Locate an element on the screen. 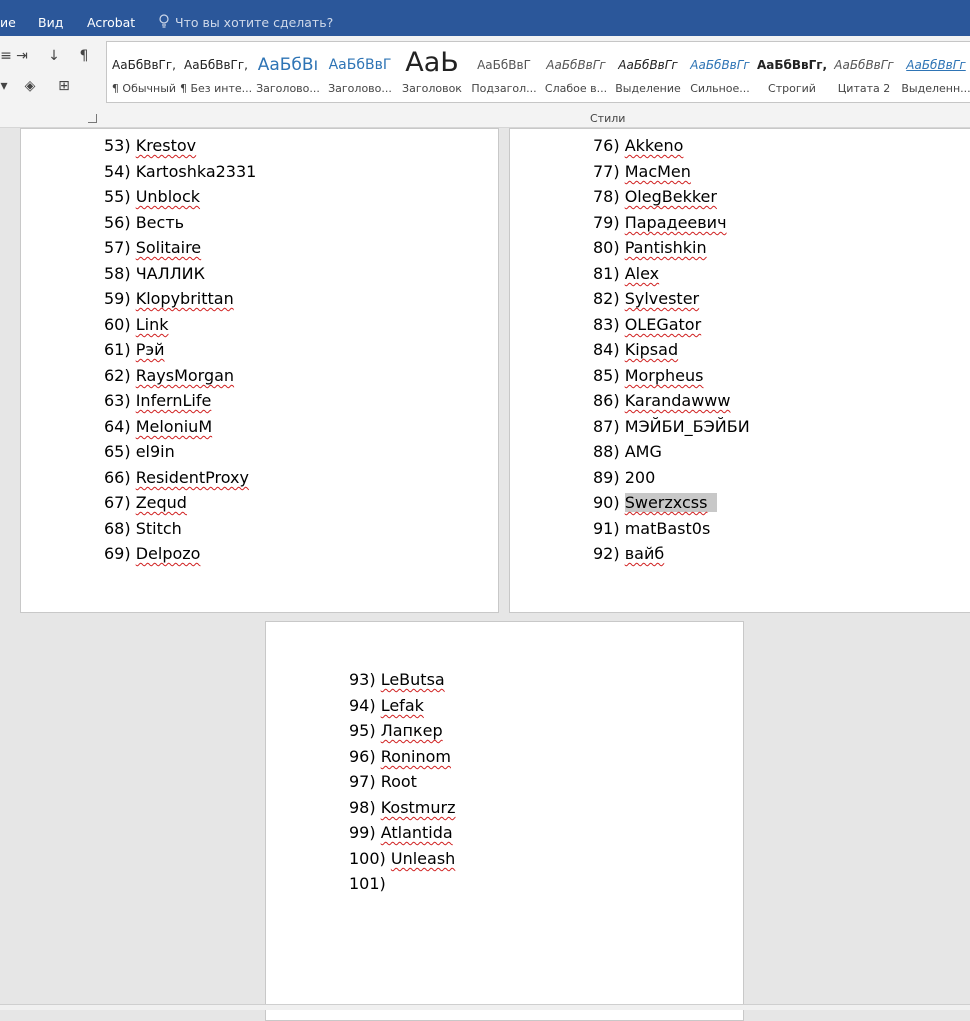 The height and width of the screenshot is (1021, 970). list-item: 91) matBast0s is located at coordinates (651, 529).